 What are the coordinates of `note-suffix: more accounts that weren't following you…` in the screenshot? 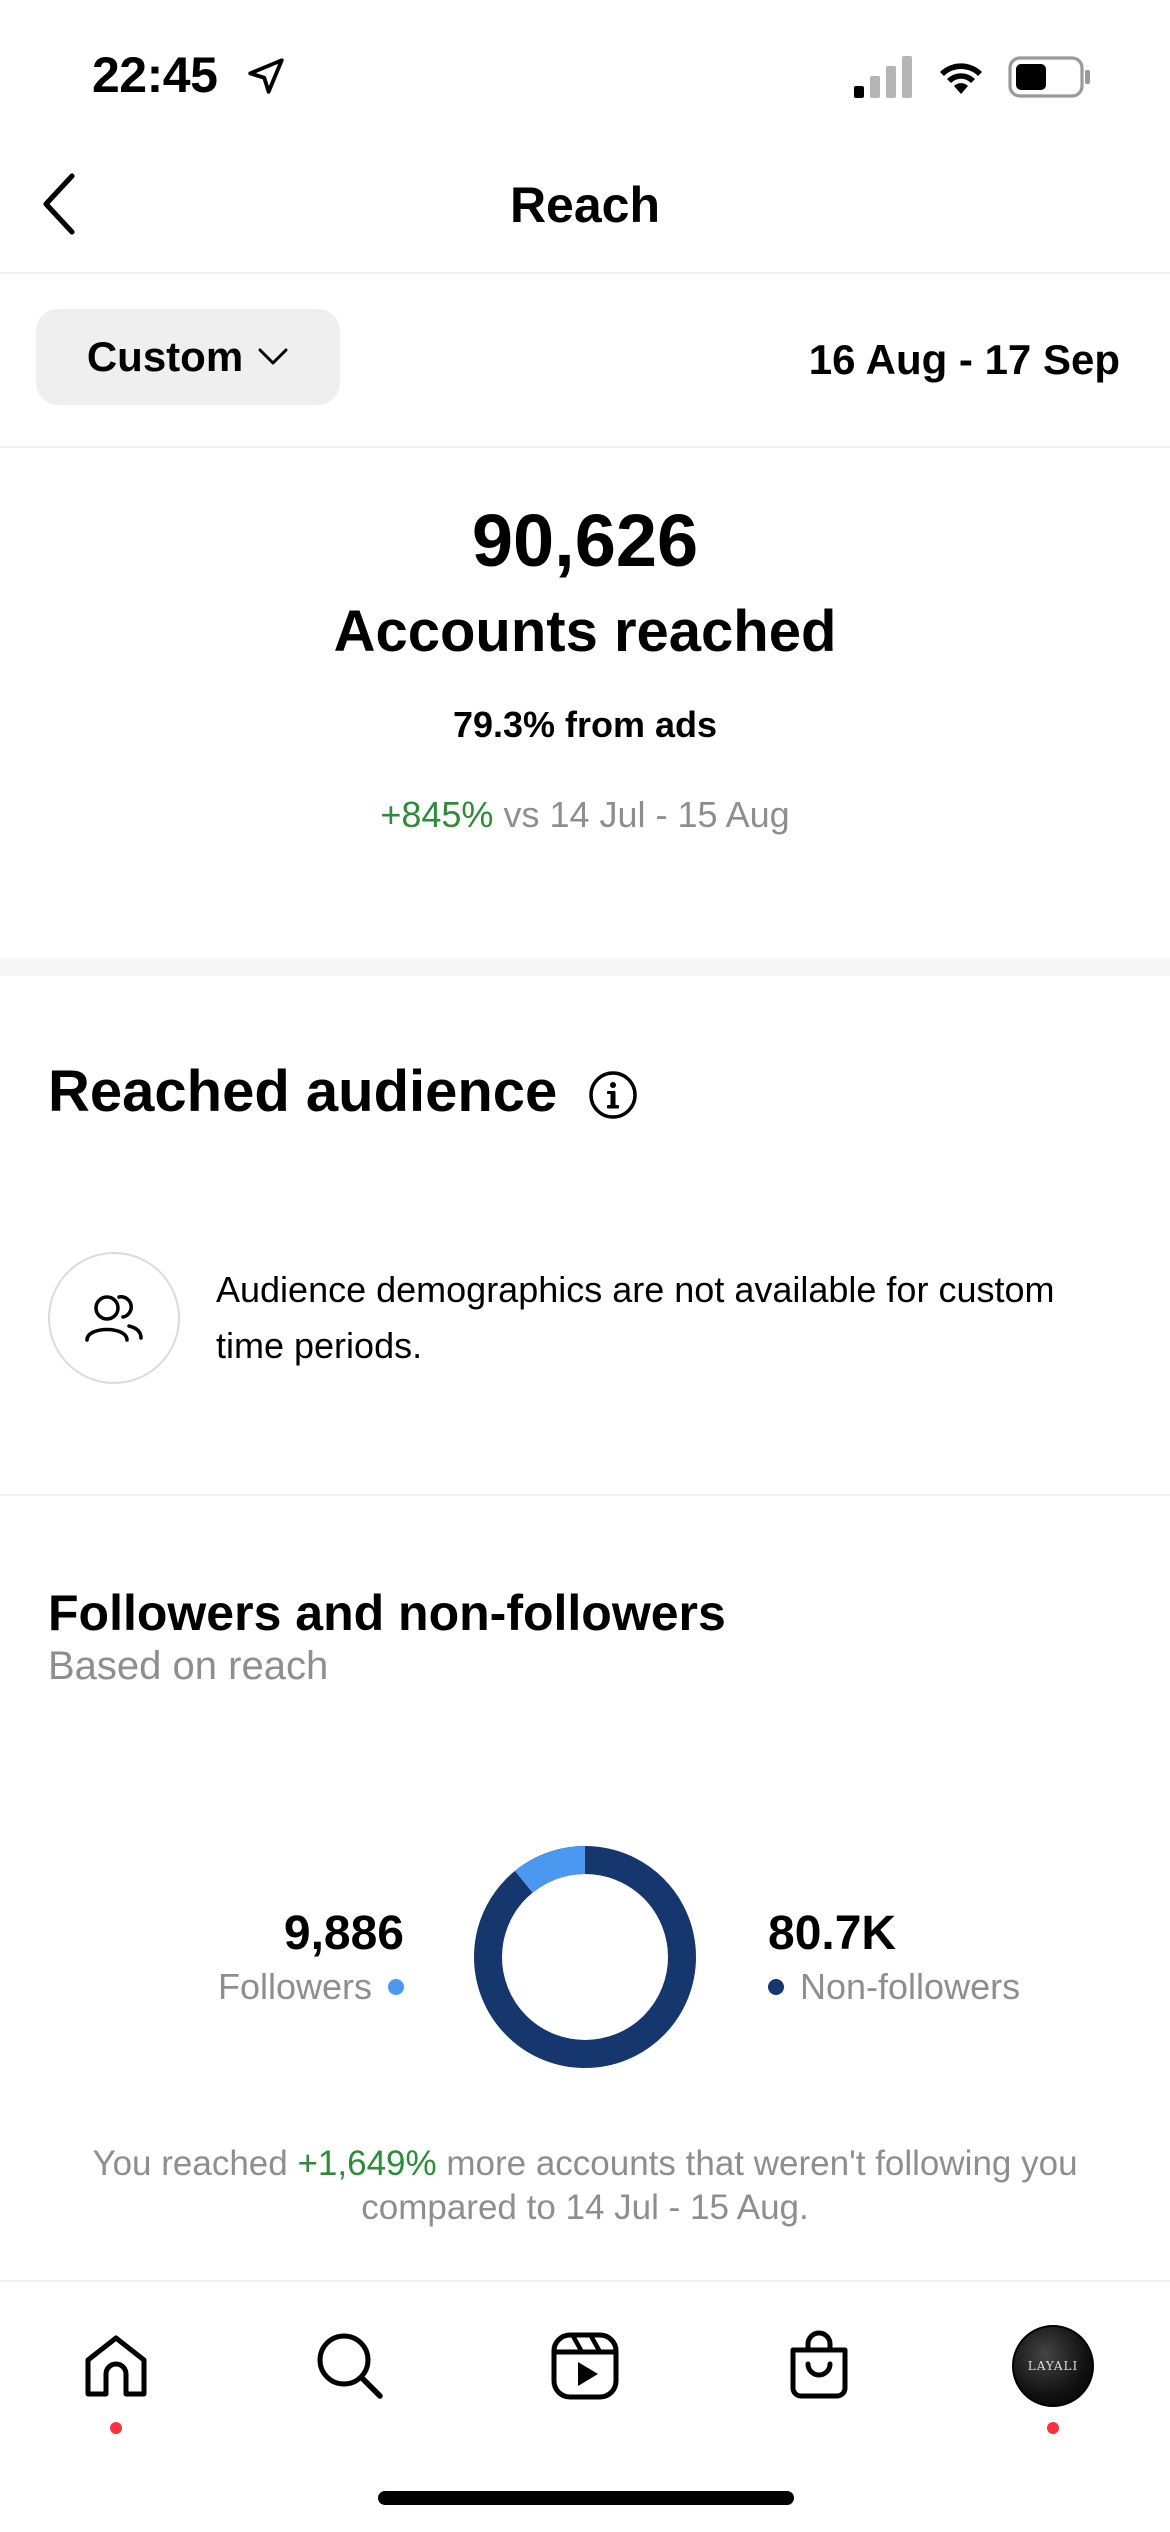 It's located at (719, 2185).